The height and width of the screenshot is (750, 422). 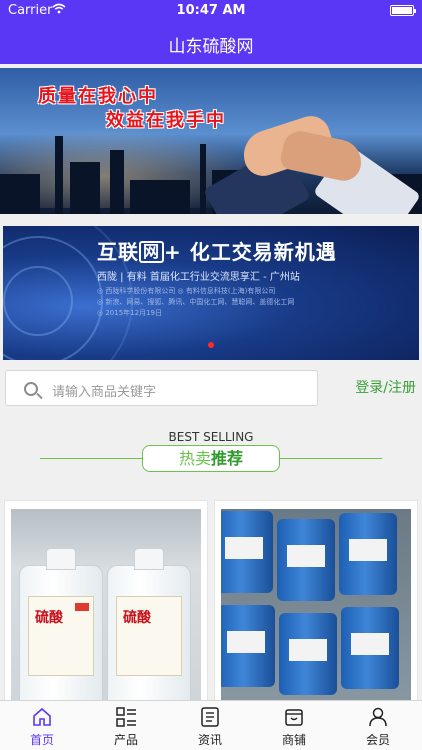 I want to click on battery-icon, so click(x=403, y=10).